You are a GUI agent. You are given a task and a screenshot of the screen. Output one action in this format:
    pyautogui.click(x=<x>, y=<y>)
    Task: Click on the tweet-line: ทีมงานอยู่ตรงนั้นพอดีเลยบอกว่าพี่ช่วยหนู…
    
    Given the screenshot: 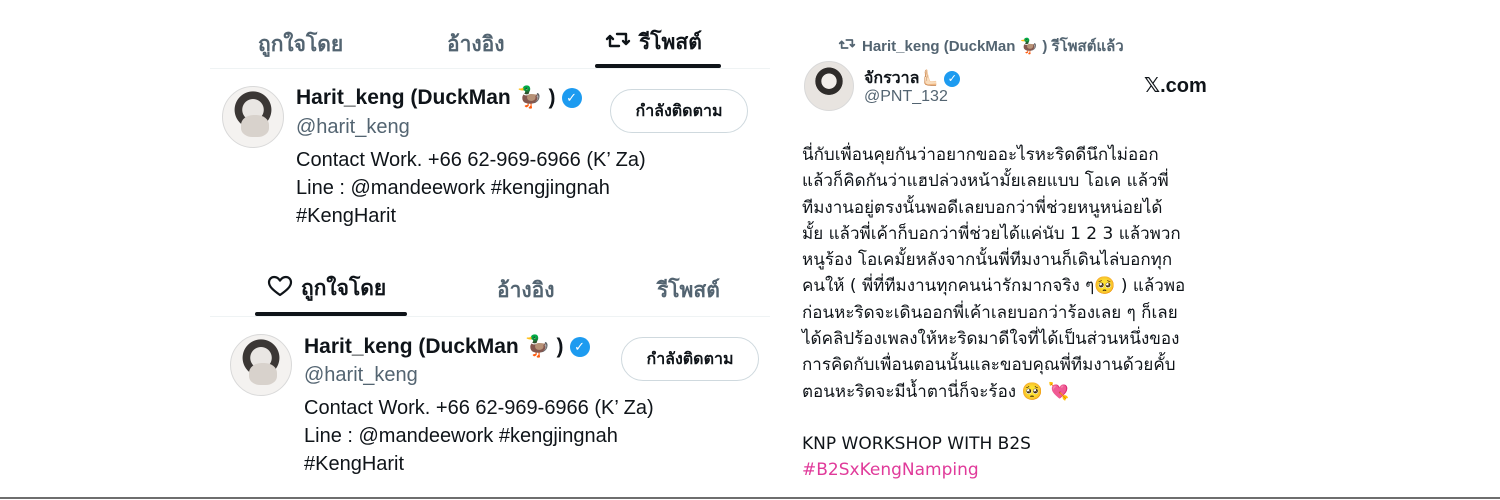 What is the action you would take?
    pyautogui.click(x=982, y=207)
    